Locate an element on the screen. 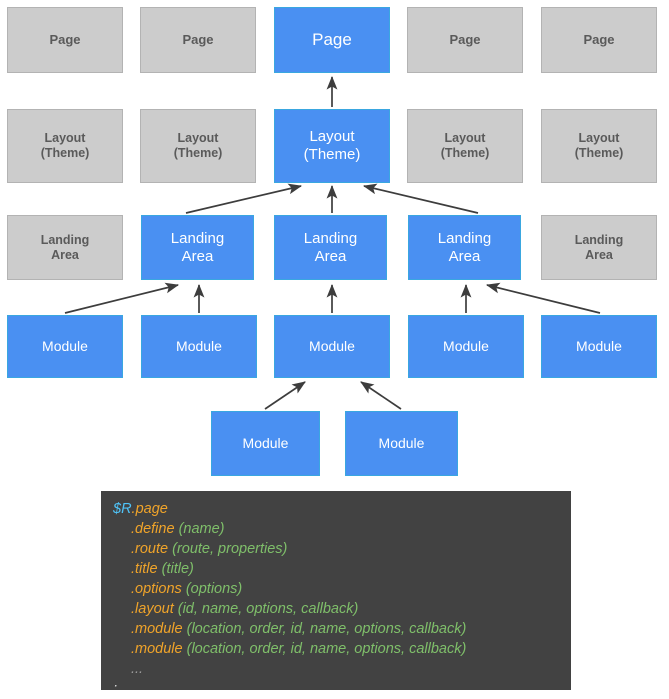 The height and width of the screenshot is (699, 669). node-layout-4: Layout (Theme) is located at coordinates (465, 146).